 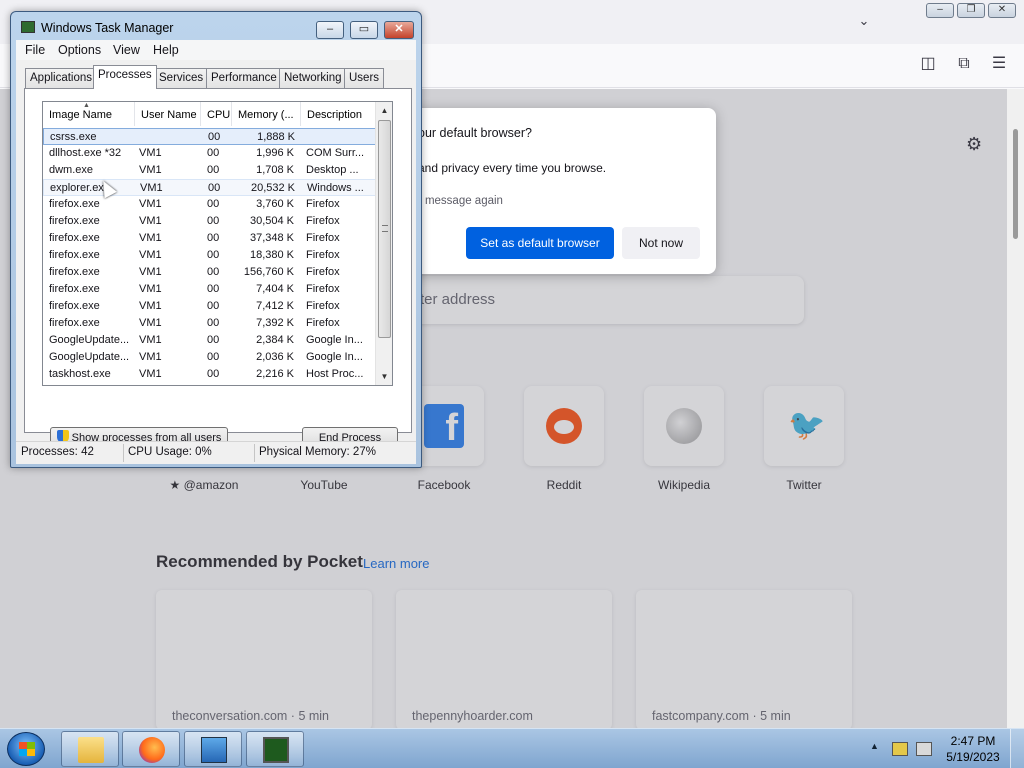 What do you see at coordinates (271, 221) in the screenshot?
I see `cell-memory: 30,504 K` at bounding box center [271, 221].